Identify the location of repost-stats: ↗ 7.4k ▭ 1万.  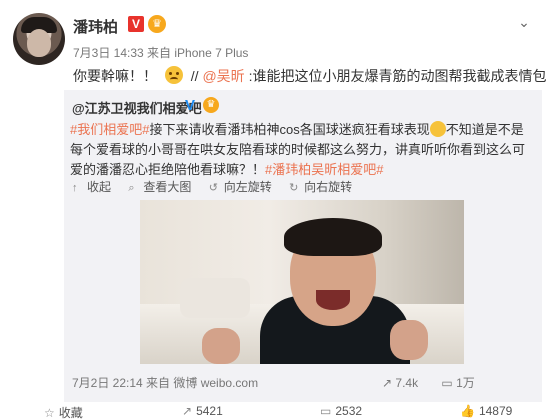
(438, 382).